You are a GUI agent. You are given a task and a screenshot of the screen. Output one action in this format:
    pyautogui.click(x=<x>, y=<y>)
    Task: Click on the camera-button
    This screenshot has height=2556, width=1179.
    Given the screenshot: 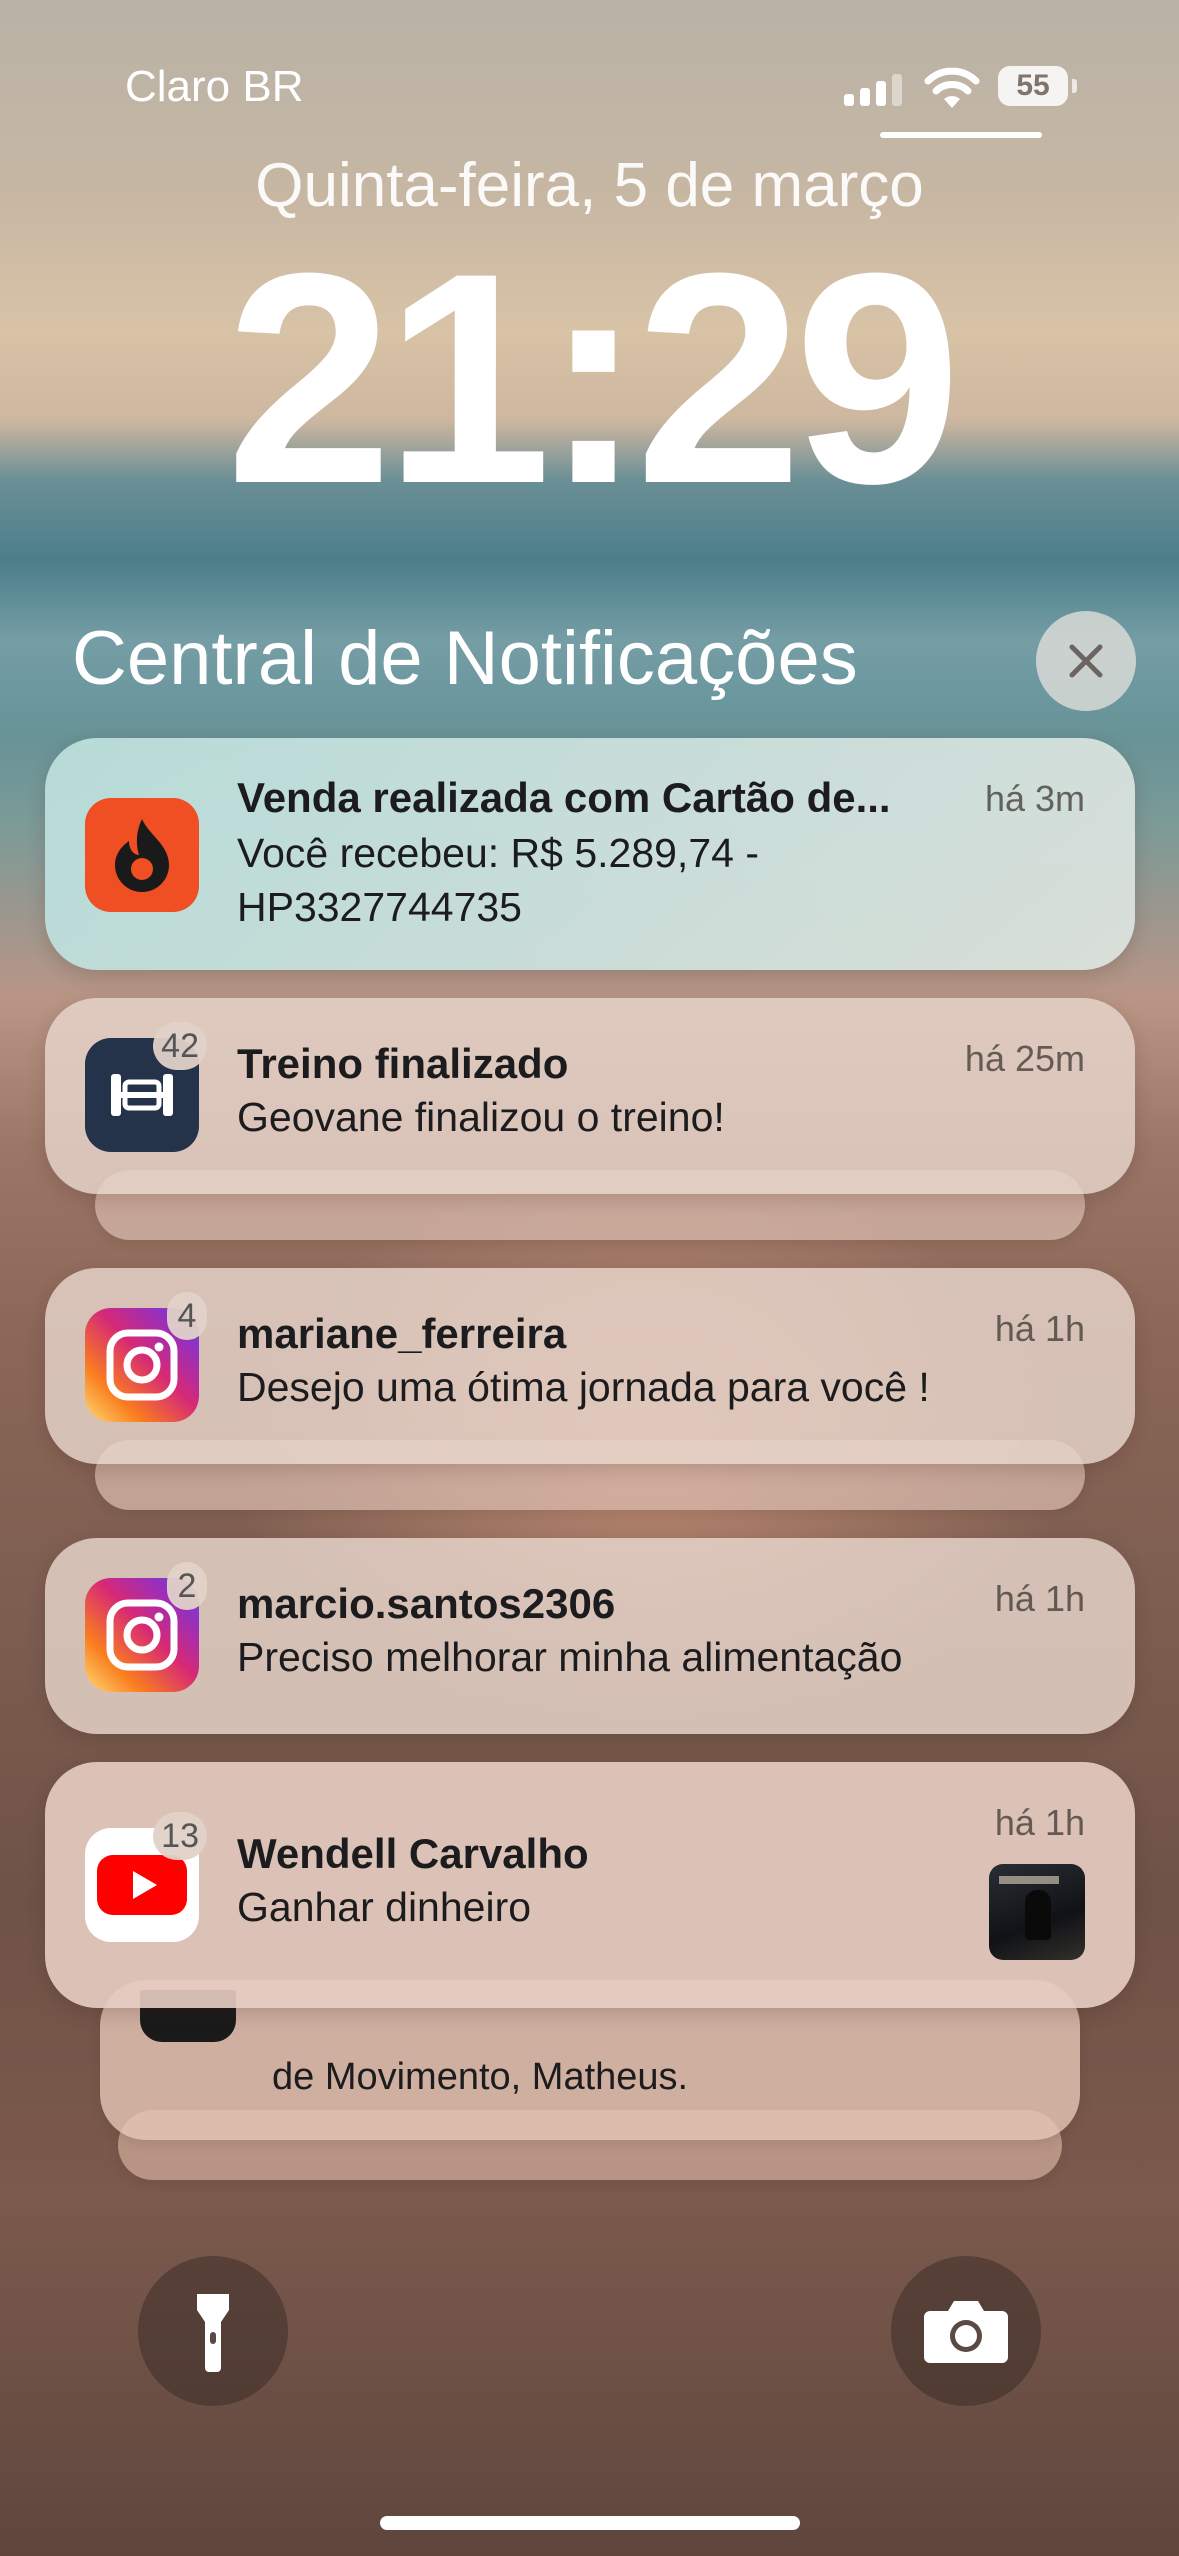 What is the action you would take?
    pyautogui.click(x=966, y=2331)
    